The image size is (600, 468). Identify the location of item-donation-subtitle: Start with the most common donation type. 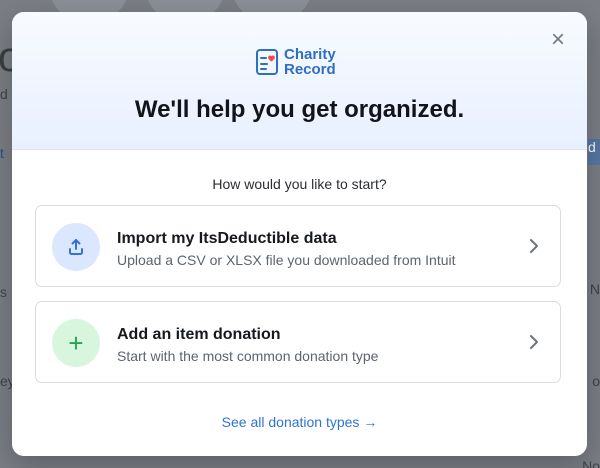
(248, 356).